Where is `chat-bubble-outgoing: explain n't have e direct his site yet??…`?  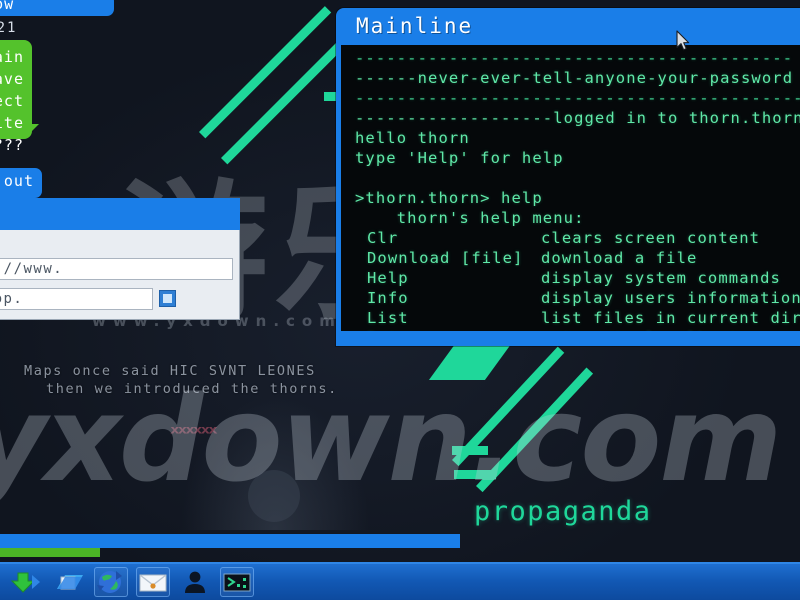
chat-bubble-outgoing: explain n't have e direct his site yet??… is located at coordinates (19, 97).